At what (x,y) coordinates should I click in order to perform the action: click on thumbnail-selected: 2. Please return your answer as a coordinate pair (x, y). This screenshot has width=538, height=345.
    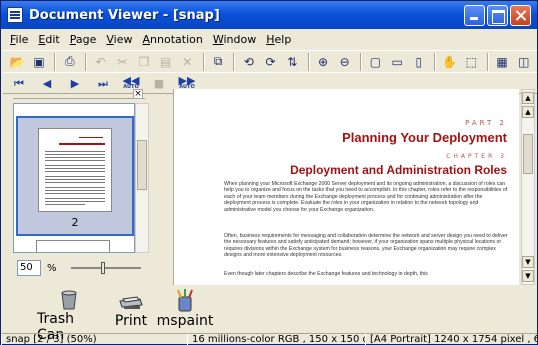
    Looking at the image, I should click on (75, 176).